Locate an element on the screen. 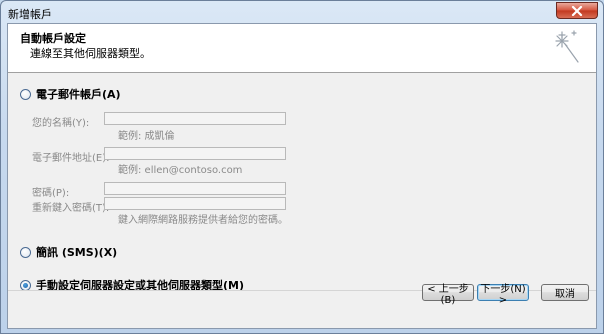  email-account-option: 電子郵件帳戶(A) is located at coordinates (70, 94).